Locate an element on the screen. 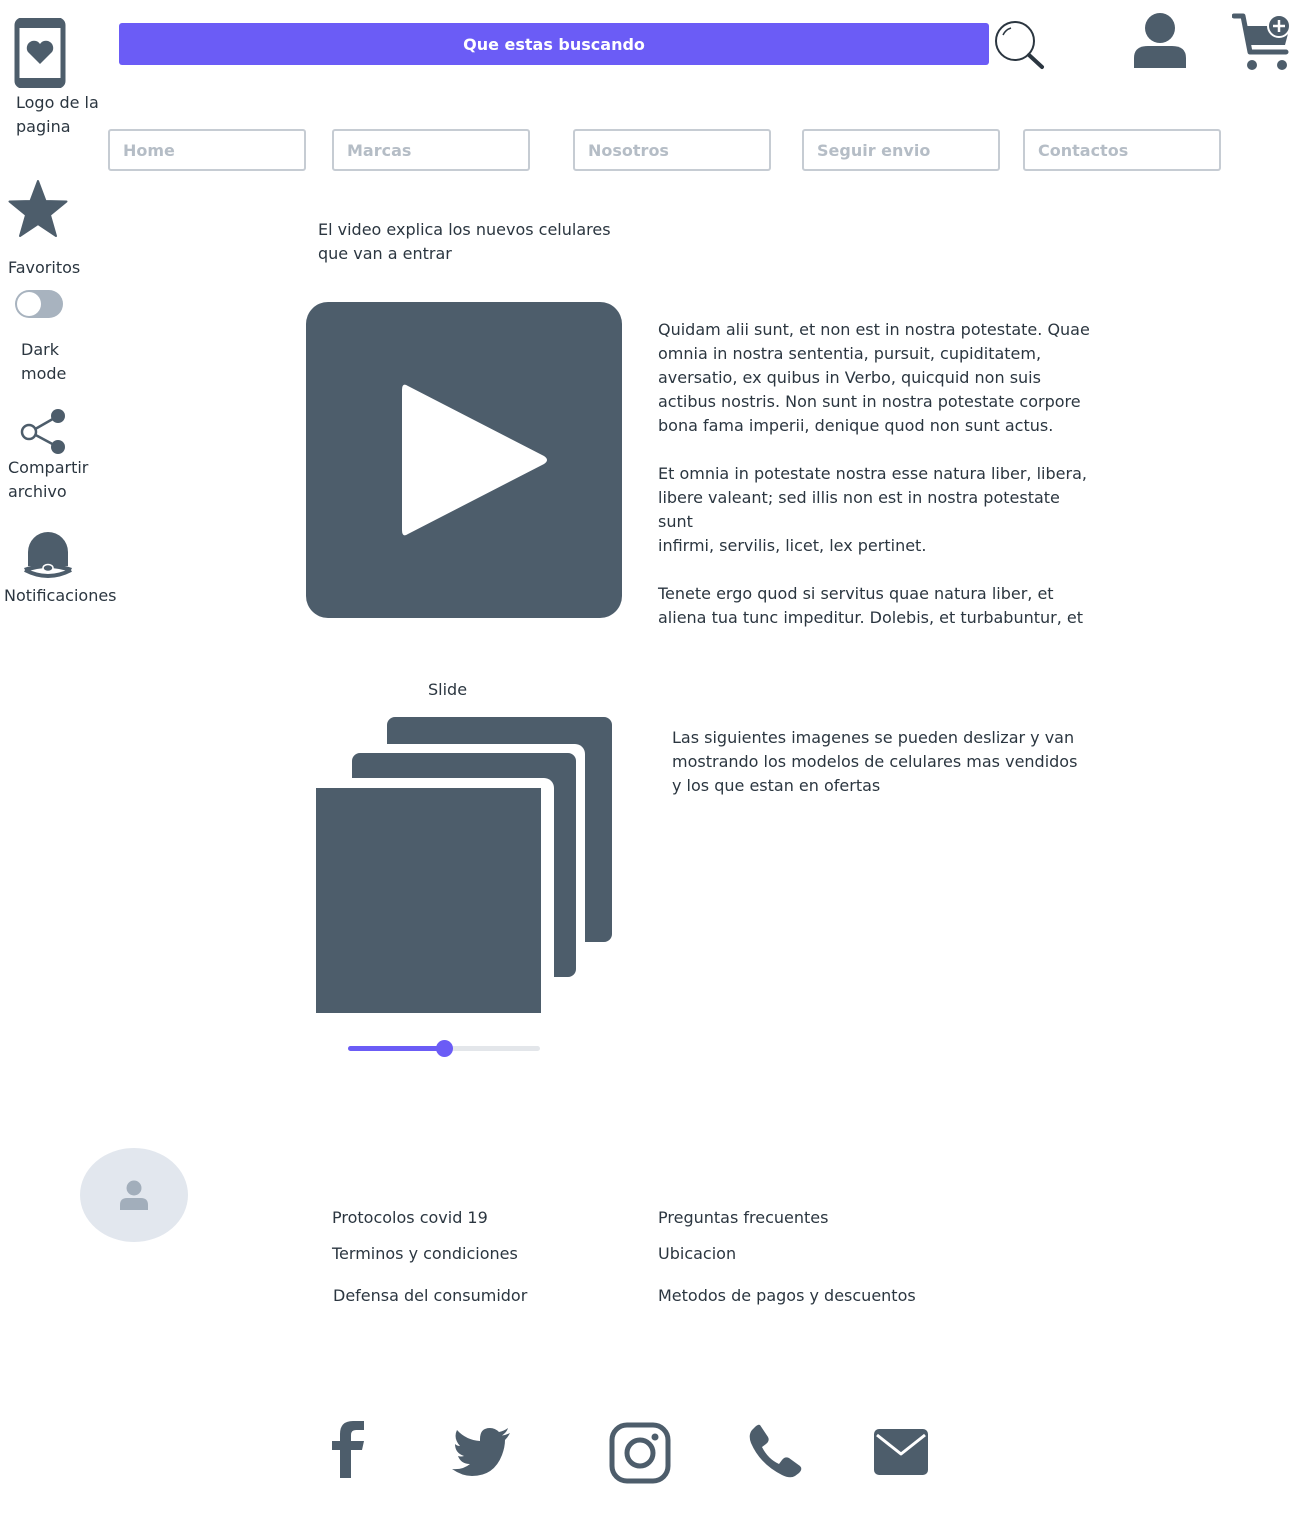  share-label: Compartir archivo is located at coordinates (48, 479).